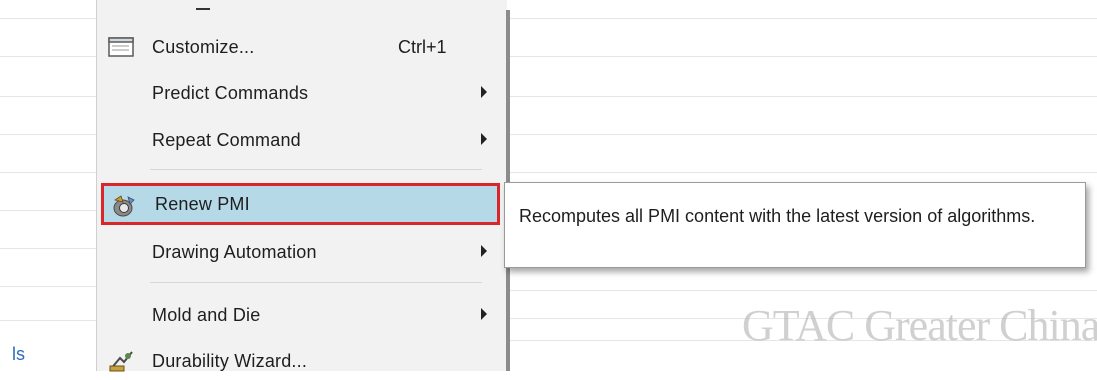 This screenshot has height=380, width=1097. Describe the element at coordinates (300, 204) in the screenshot. I see `menu-item-renew-pmi: Renew PMI` at that location.